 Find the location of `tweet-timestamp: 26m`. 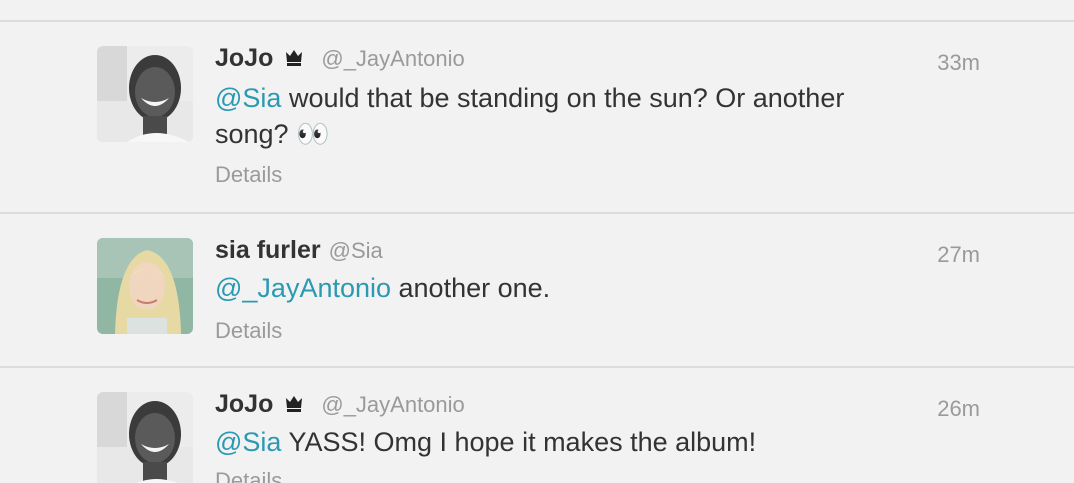

tweet-timestamp: 26m is located at coordinates (958, 409).